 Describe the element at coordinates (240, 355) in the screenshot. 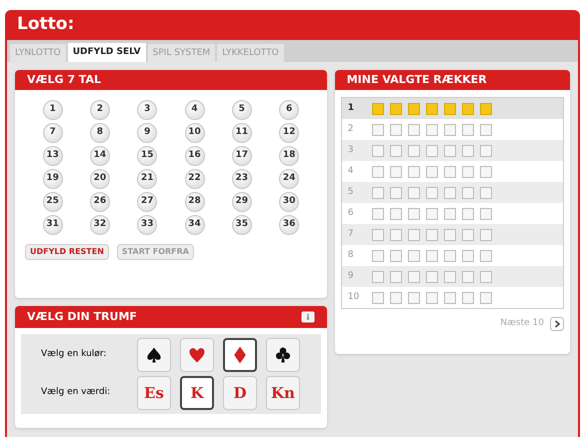

I see `card-button` at that location.